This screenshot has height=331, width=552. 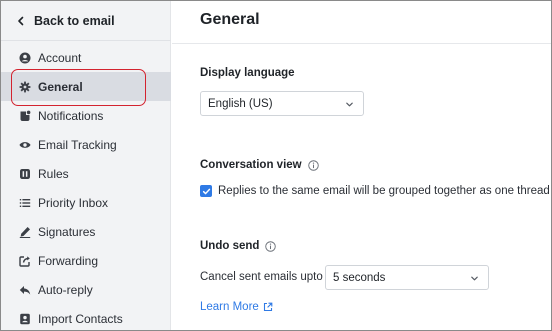 I want to click on chevron-left-icon, so click(x=21, y=20).